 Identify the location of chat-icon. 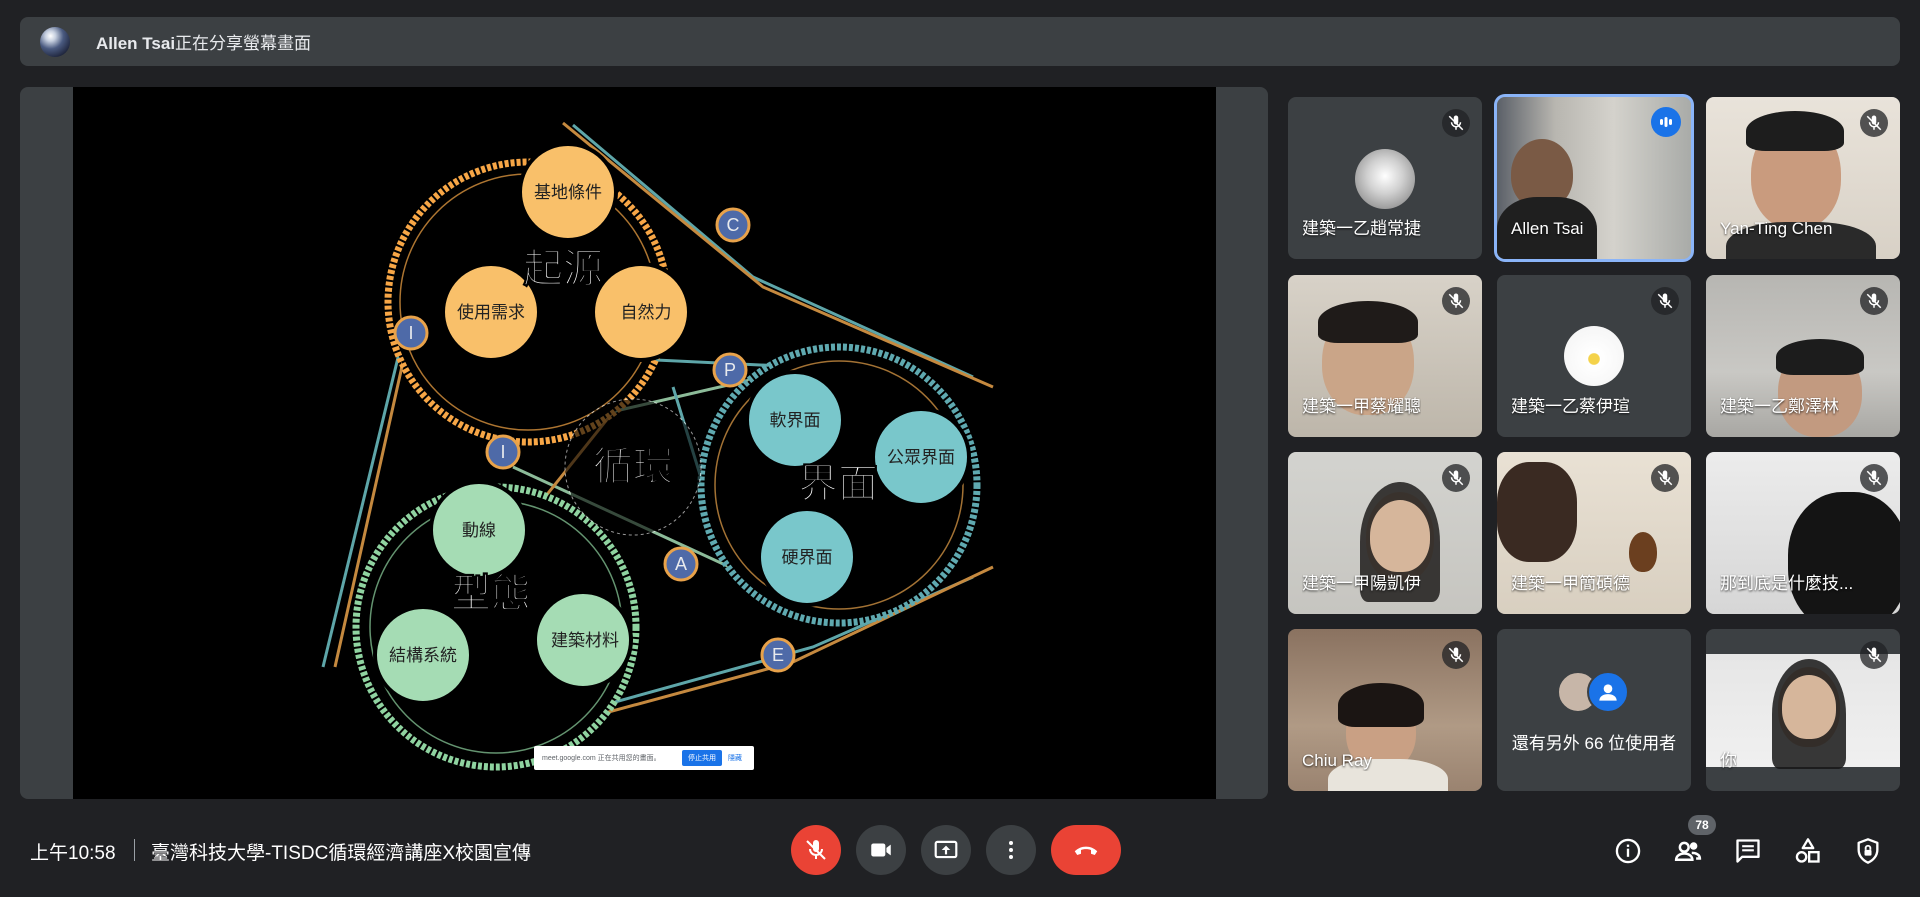
(1748, 851).